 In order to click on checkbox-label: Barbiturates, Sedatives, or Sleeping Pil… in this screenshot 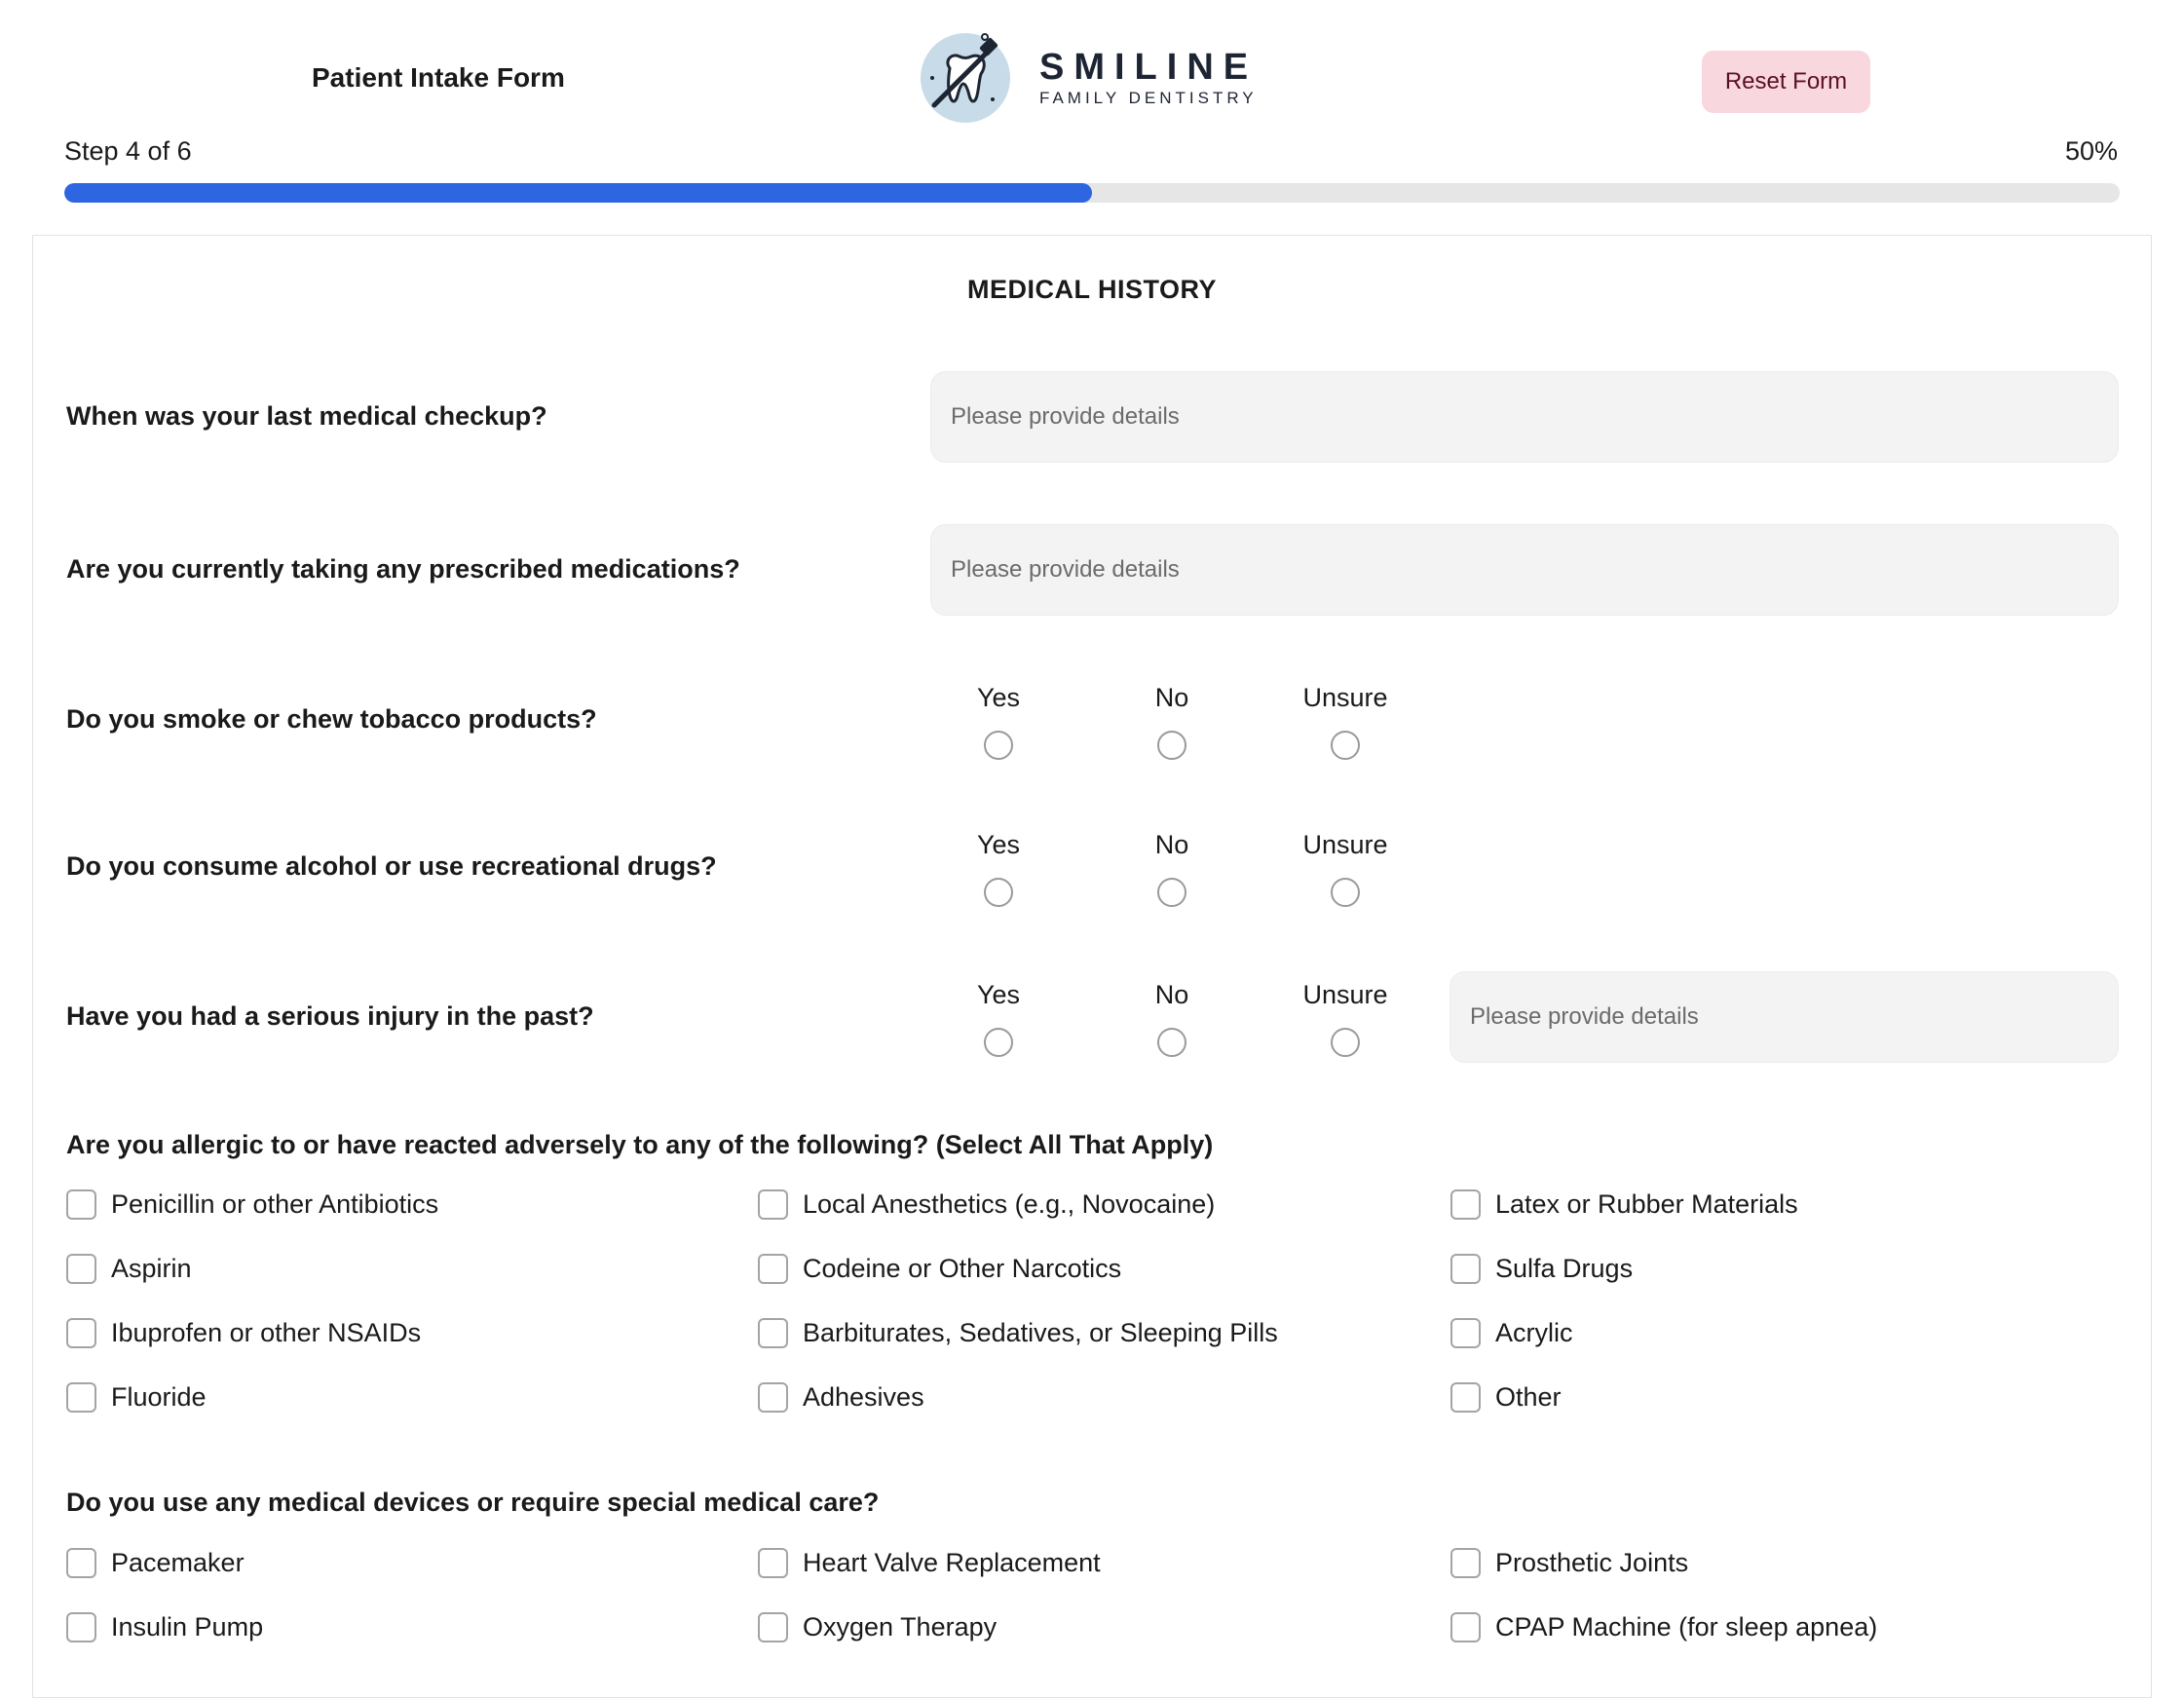, I will do `click(1040, 1332)`.